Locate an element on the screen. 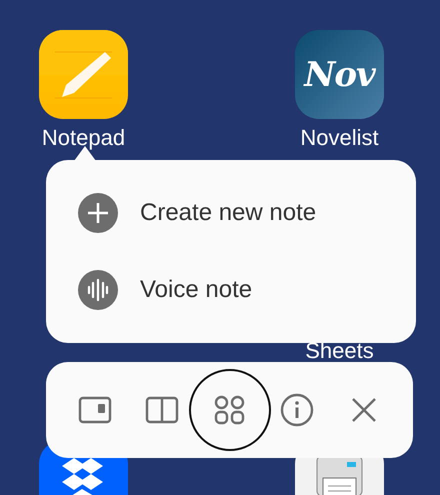  menu-item: Voice note is located at coordinates (231, 290).